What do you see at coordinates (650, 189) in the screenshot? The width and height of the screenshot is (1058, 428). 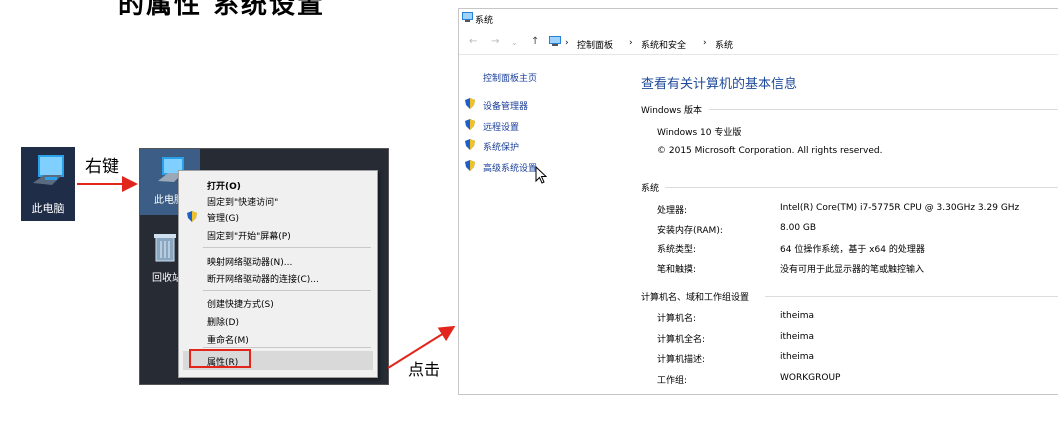 I see `section-system: 系统` at bounding box center [650, 189].